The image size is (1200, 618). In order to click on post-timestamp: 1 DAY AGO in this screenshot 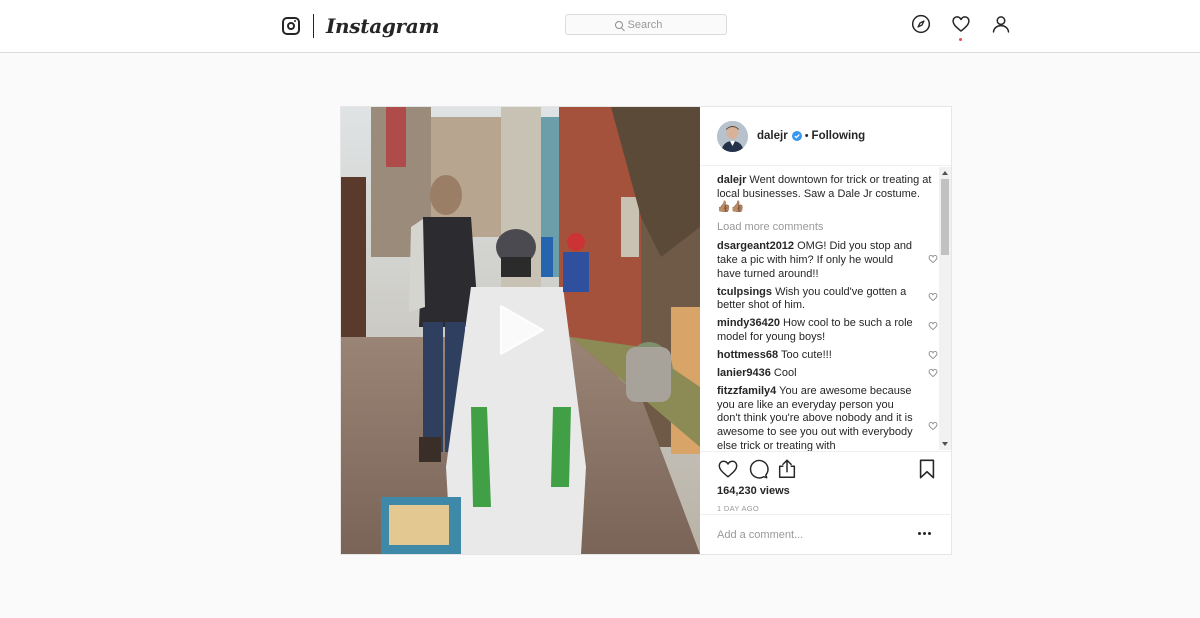, I will do `click(738, 508)`.